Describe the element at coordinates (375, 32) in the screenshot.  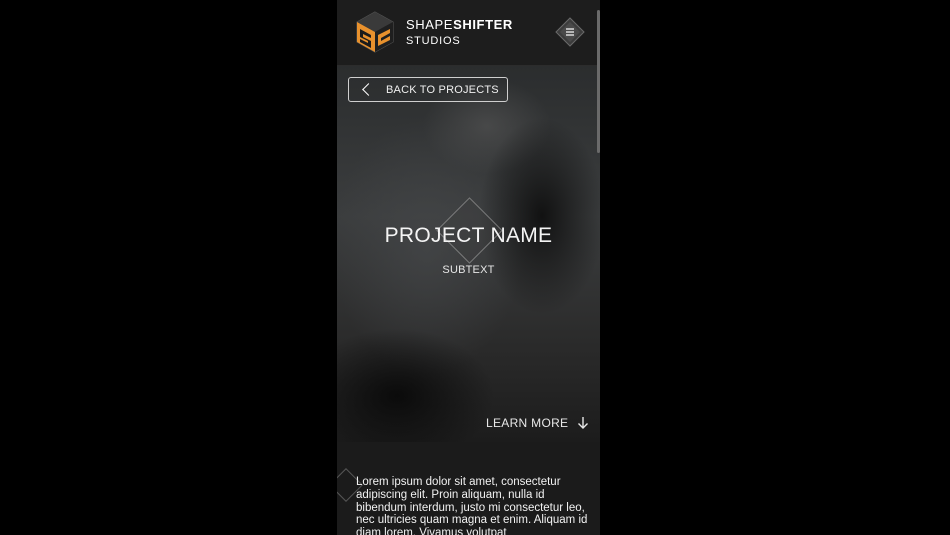
I see `shapeshifter-logo-icon` at that location.